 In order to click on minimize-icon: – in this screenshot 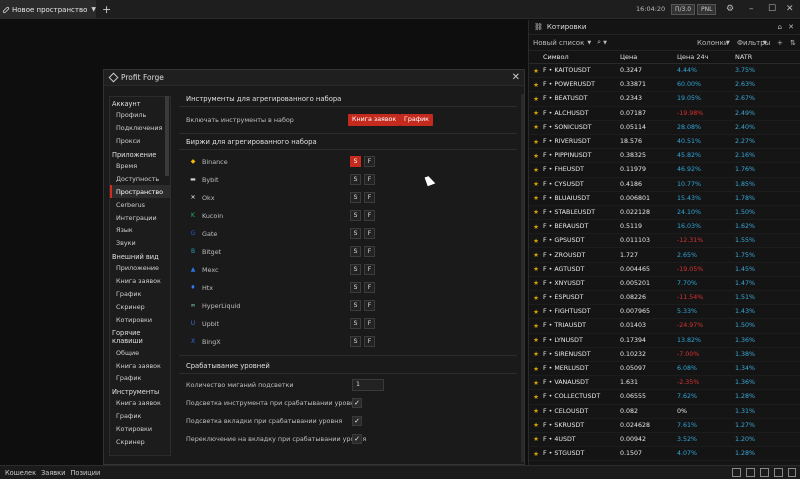, I will do `click(751, 9)`.